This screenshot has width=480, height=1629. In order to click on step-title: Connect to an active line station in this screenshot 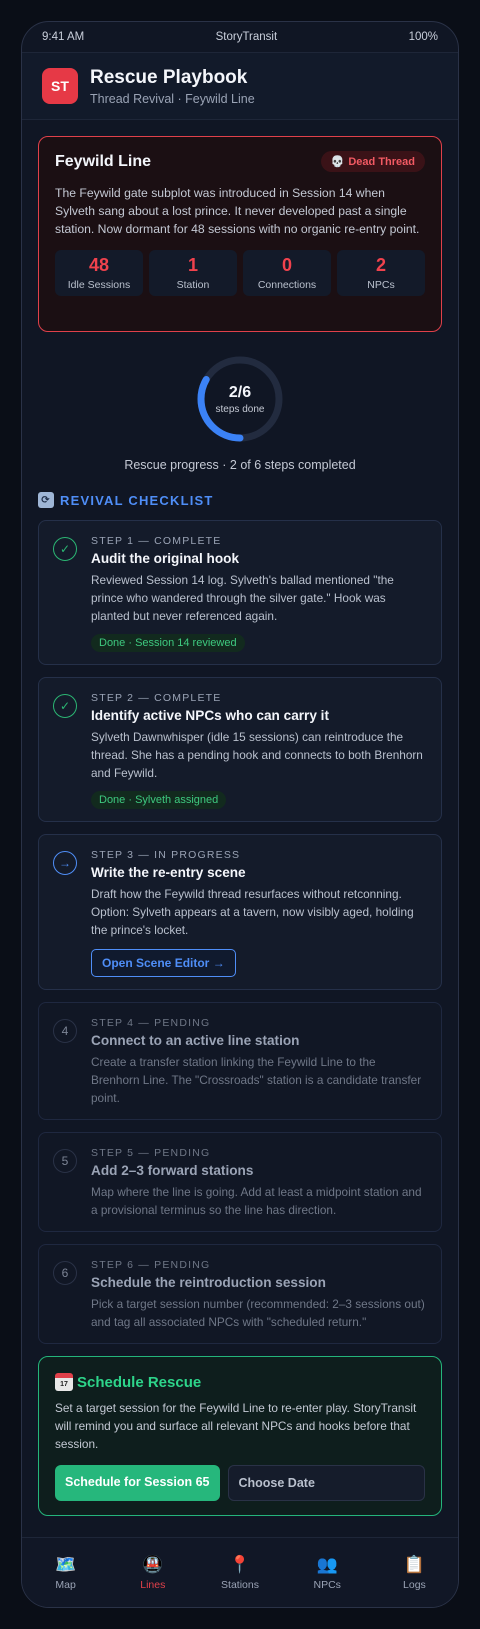, I will do `click(195, 1040)`.